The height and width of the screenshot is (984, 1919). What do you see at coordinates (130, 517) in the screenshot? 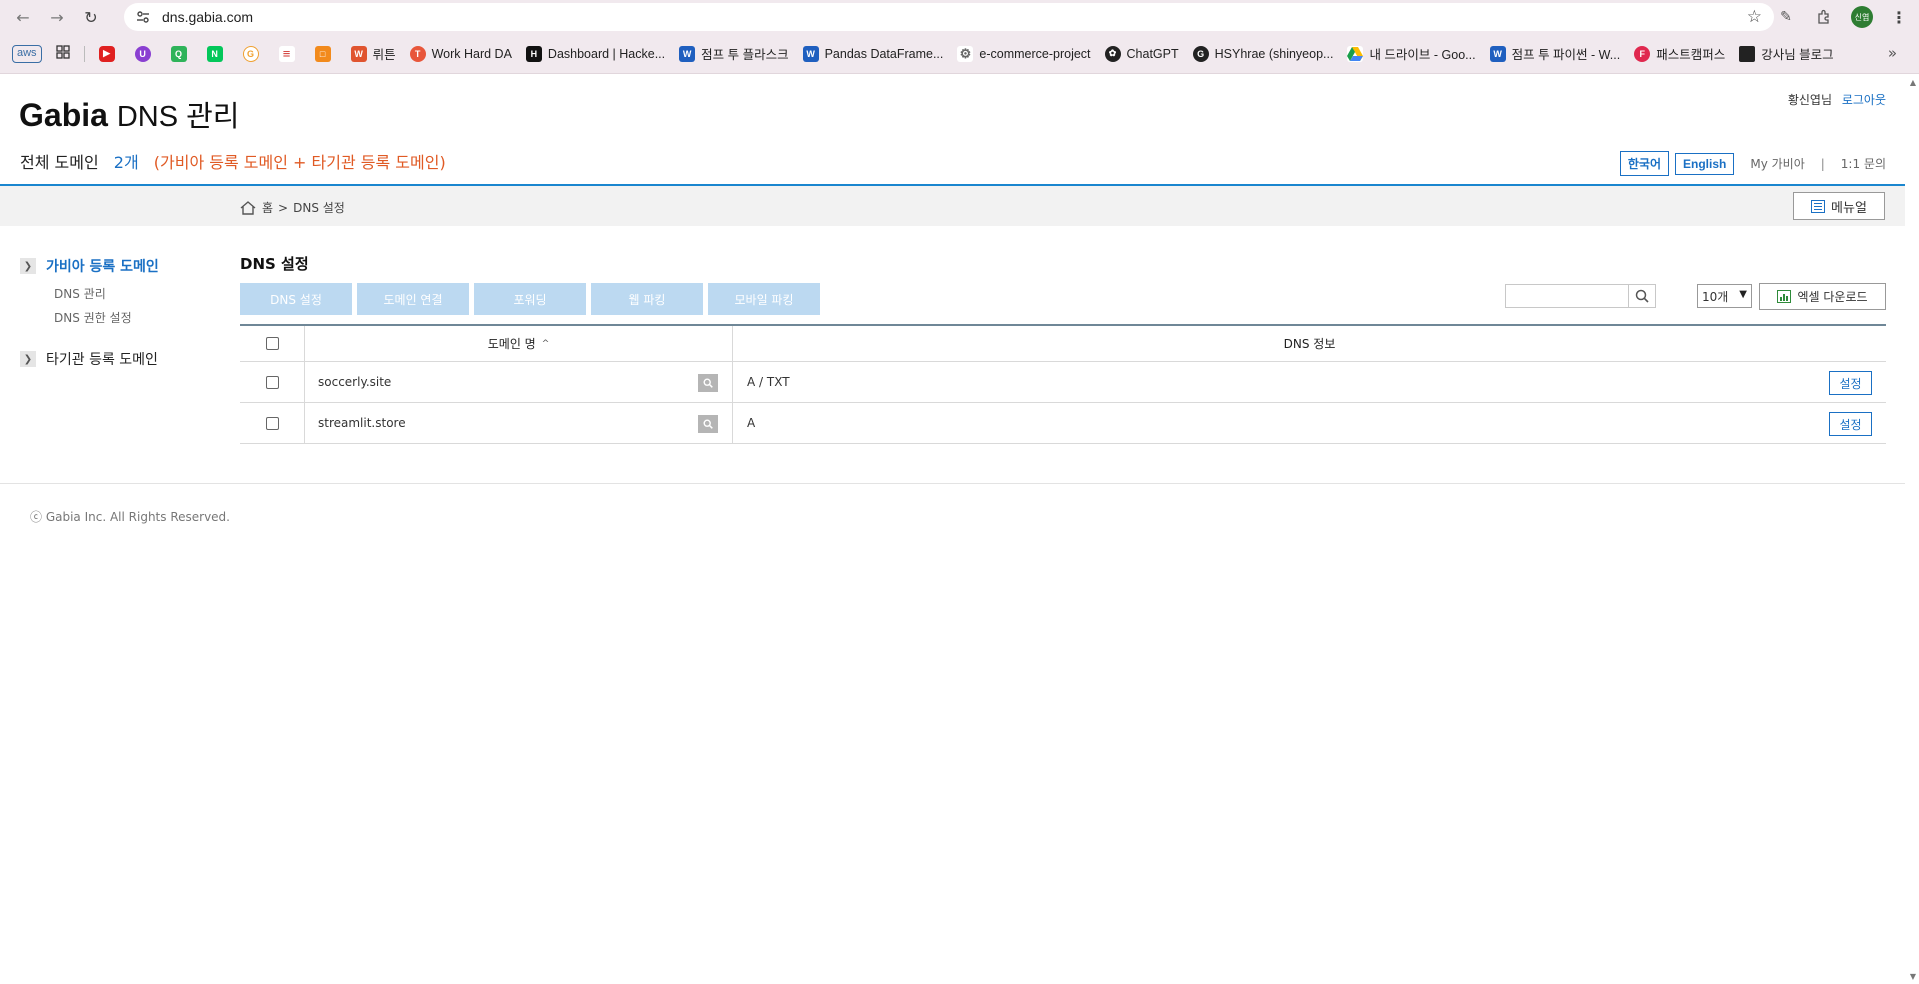
I see `copyright-text: ⓒ Gabia Inc. All Rights Reserved.` at bounding box center [130, 517].